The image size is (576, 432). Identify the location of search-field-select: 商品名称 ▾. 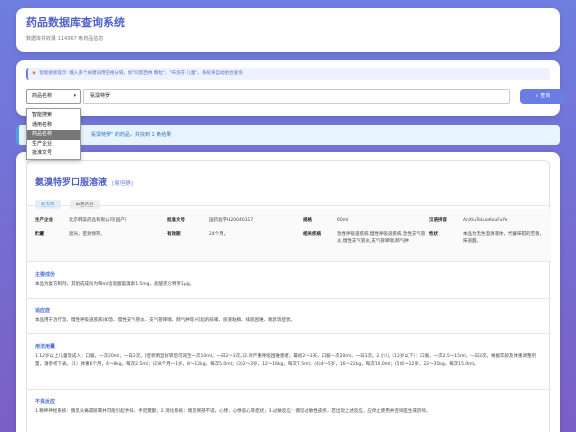
(53, 96).